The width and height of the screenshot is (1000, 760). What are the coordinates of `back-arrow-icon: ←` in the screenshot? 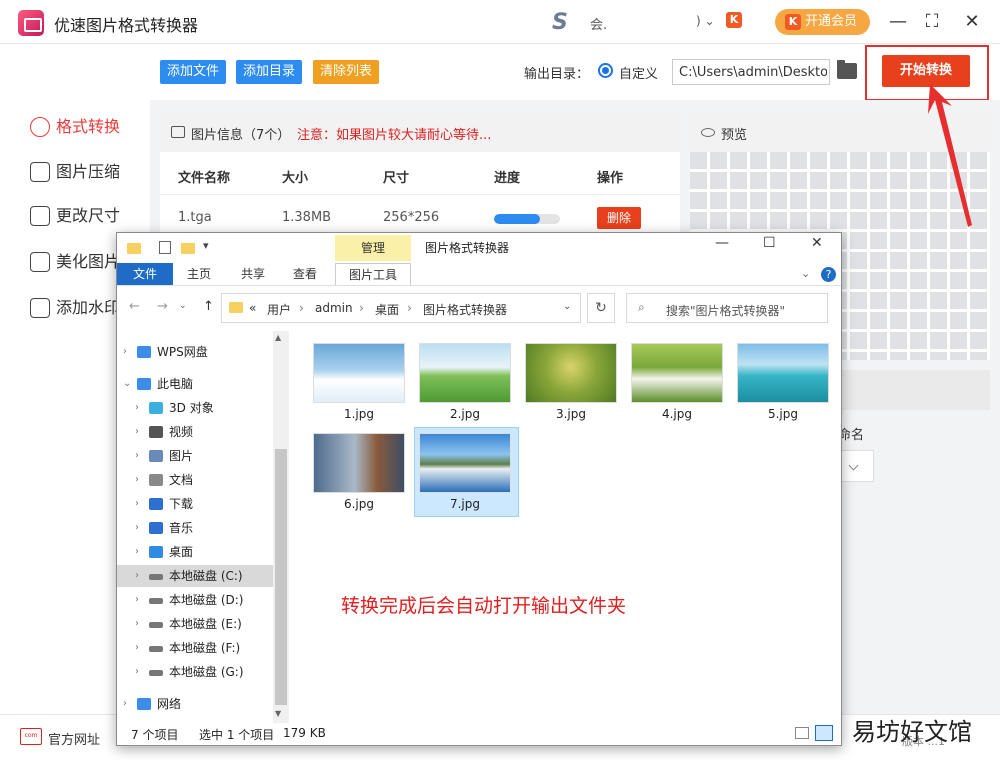 It's located at (134, 306).